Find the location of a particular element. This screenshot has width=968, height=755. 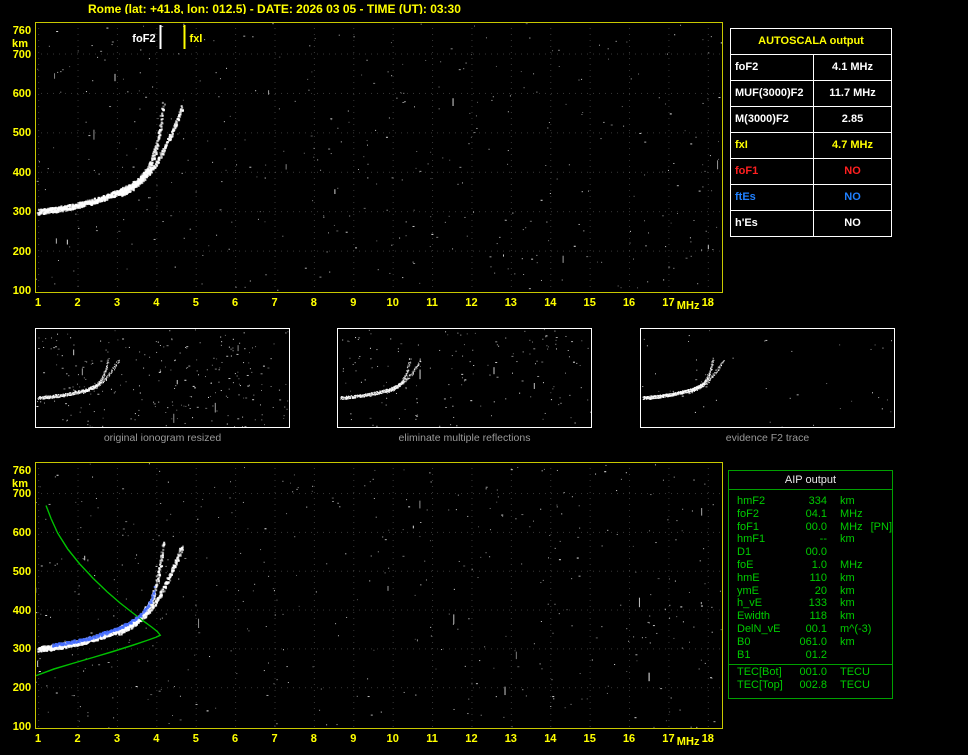

aip-av: 061.0 is located at coordinates (813, 641).